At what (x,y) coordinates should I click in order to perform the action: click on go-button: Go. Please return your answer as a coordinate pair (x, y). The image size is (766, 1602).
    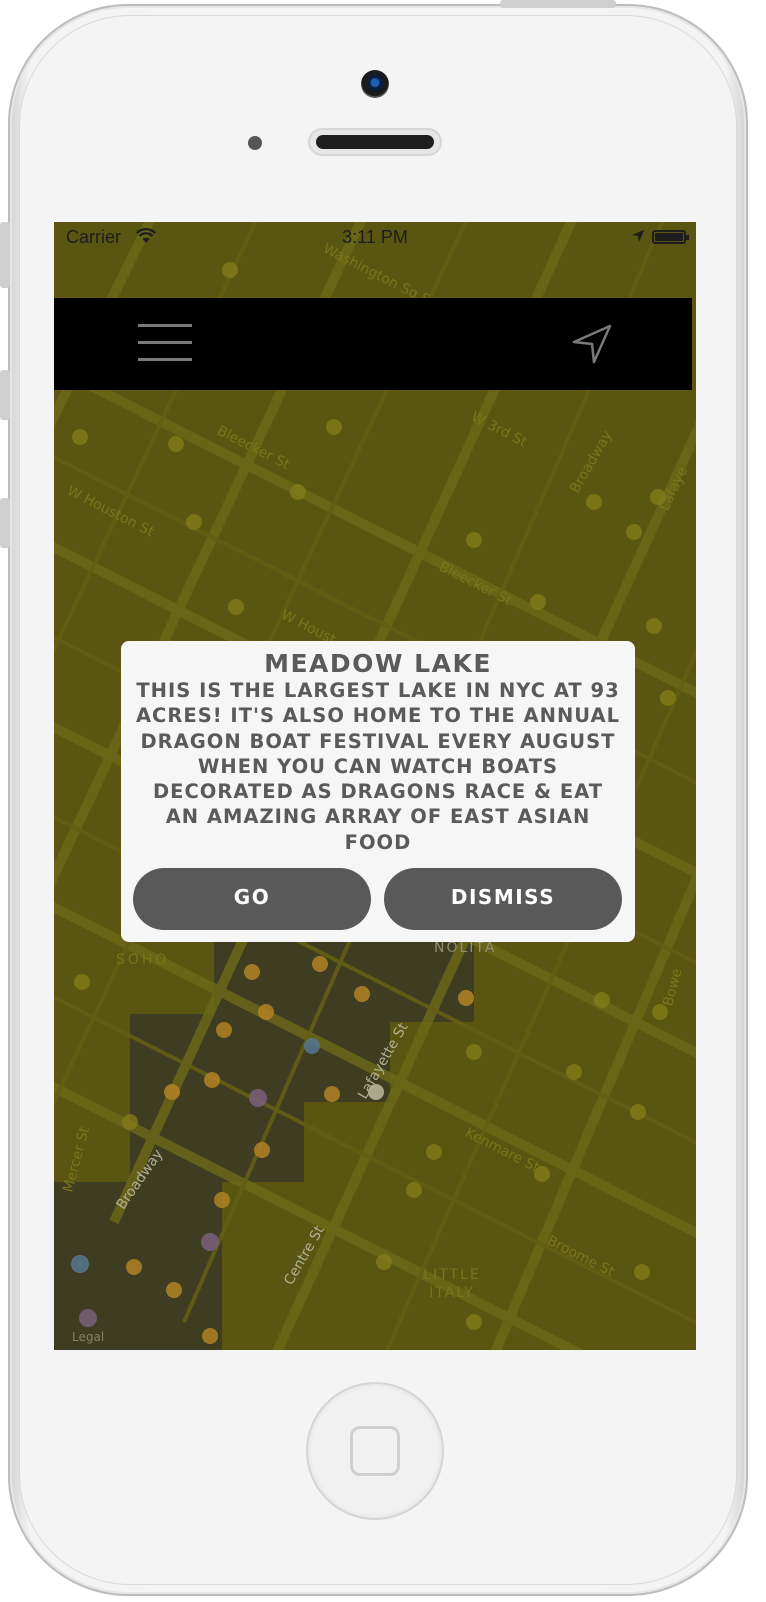
    Looking at the image, I should click on (252, 899).